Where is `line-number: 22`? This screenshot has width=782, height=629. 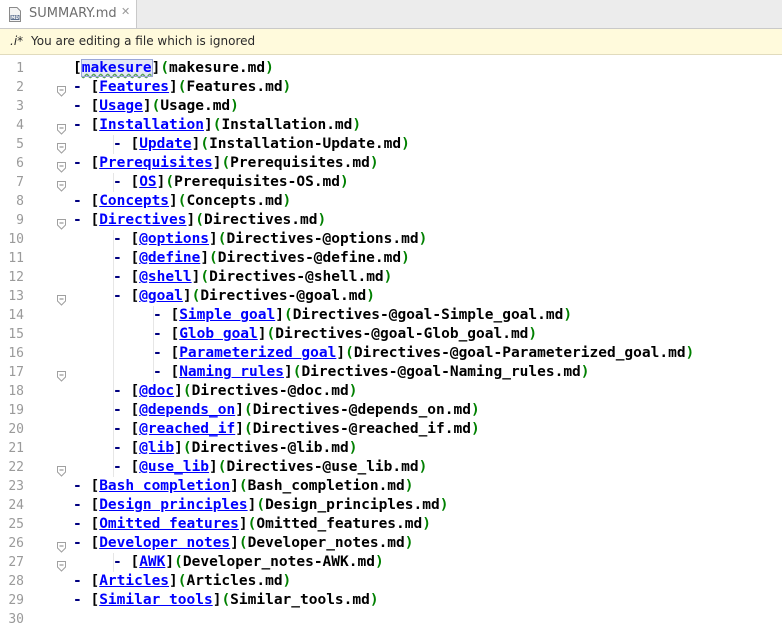
line-number: 22 is located at coordinates (16, 467).